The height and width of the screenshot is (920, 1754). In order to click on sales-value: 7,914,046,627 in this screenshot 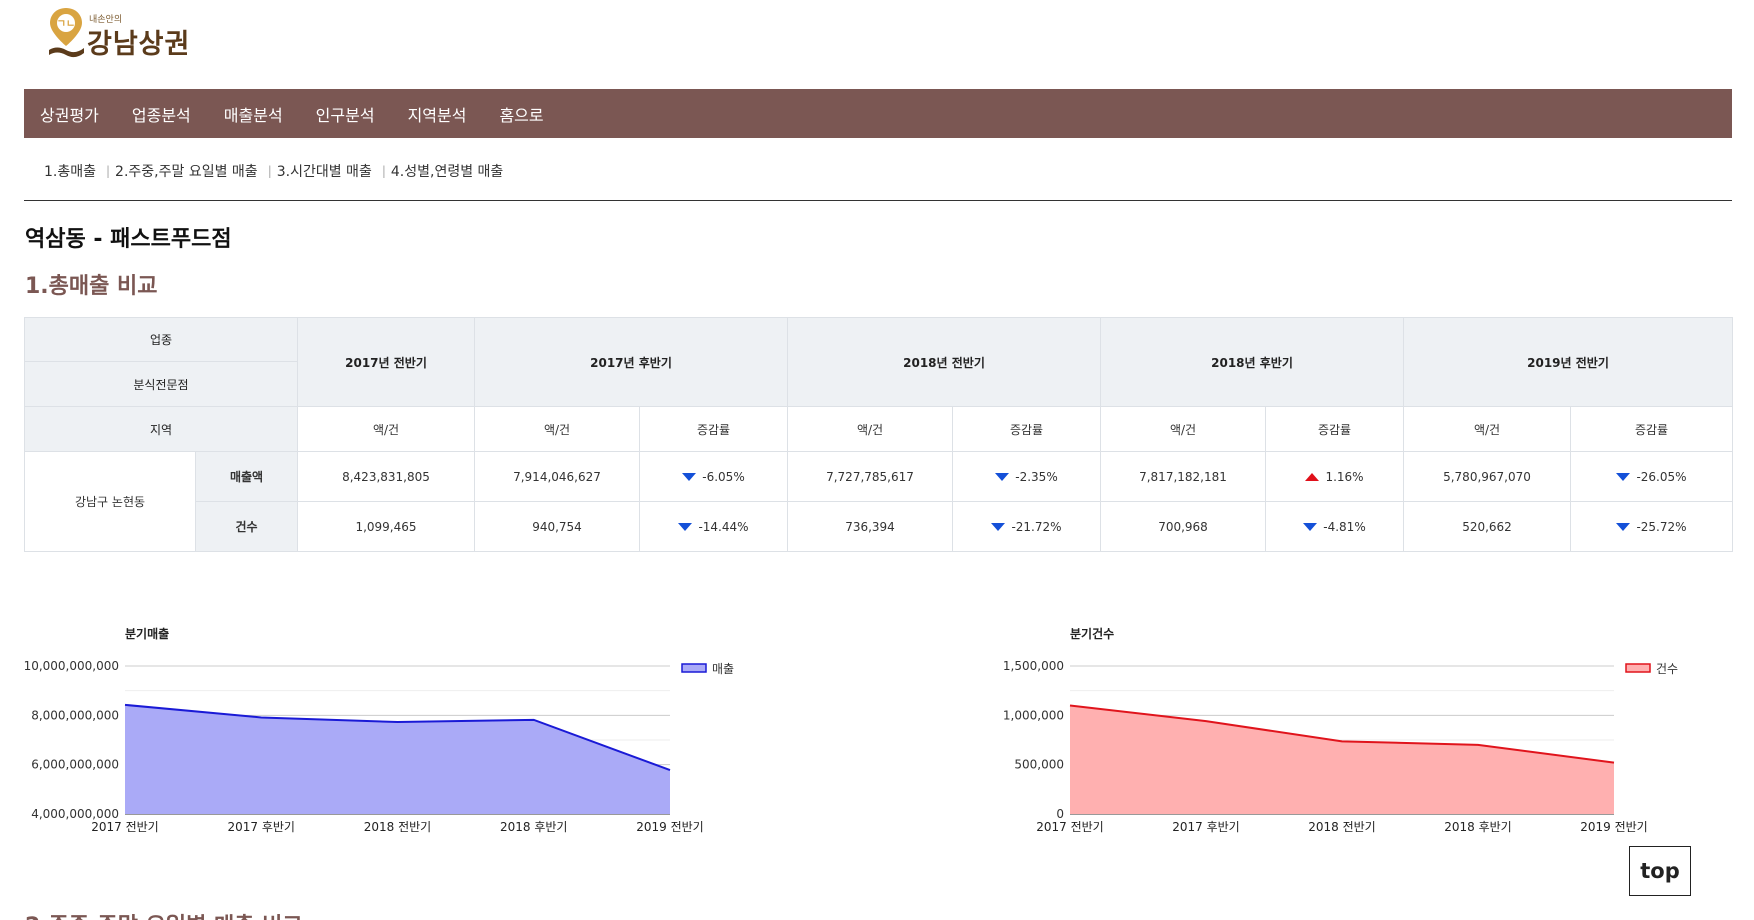, I will do `click(557, 476)`.